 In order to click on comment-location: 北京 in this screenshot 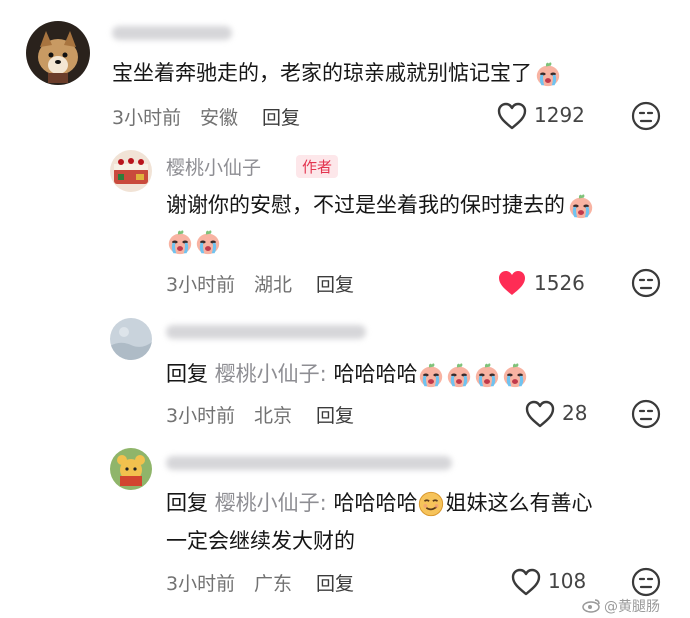, I will do `click(273, 416)`.